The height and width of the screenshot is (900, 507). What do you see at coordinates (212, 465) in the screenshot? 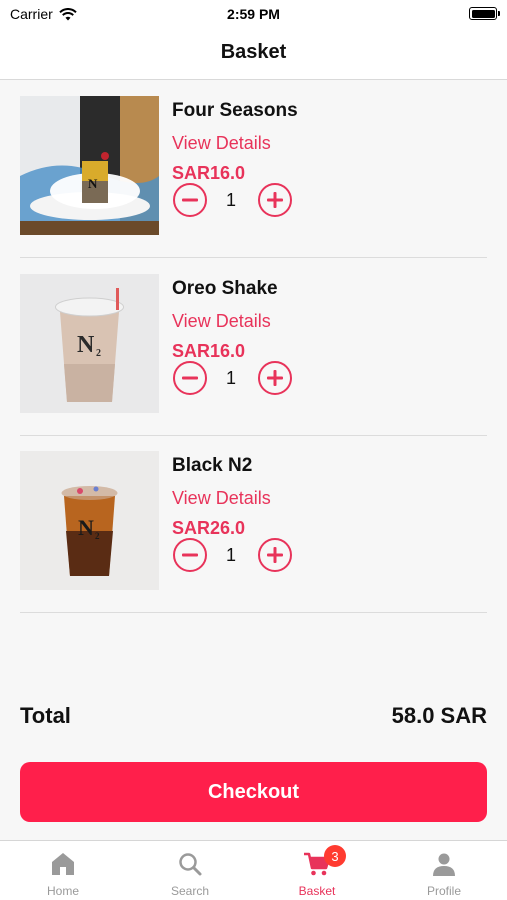
I see `item-name: Black N2` at bounding box center [212, 465].